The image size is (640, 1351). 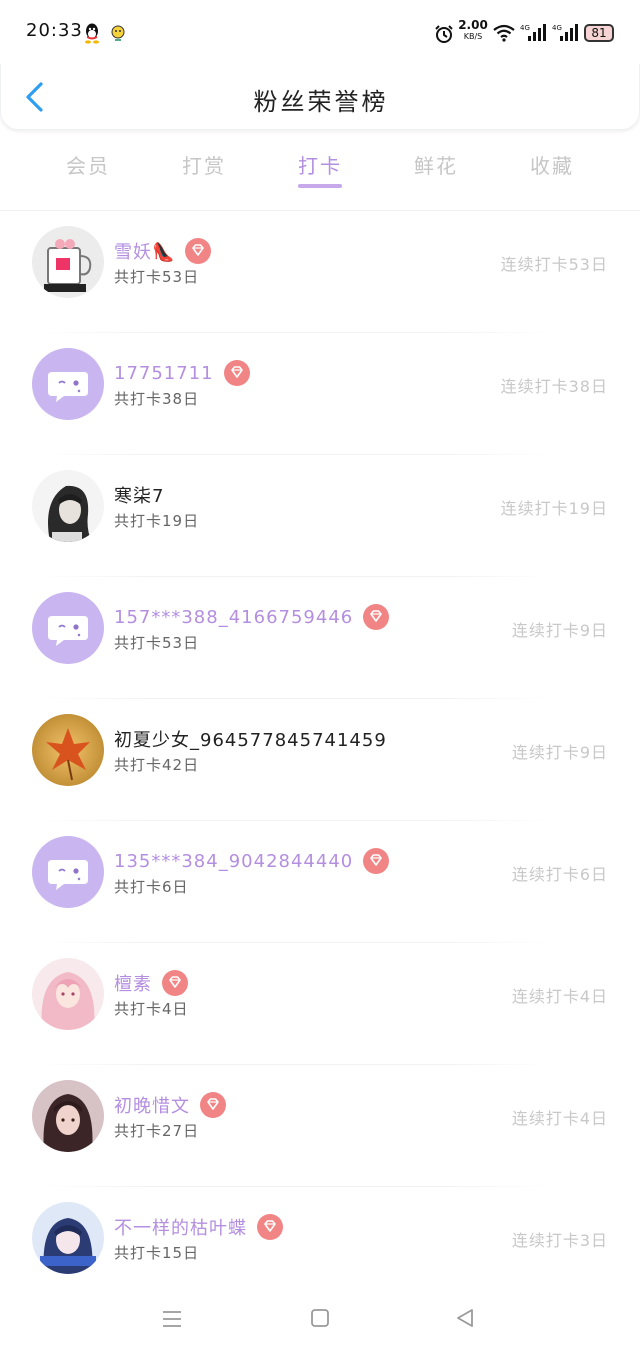 What do you see at coordinates (92, 33) in the screenshot?
I see `qq-icon` at bounding box center [92, 33].